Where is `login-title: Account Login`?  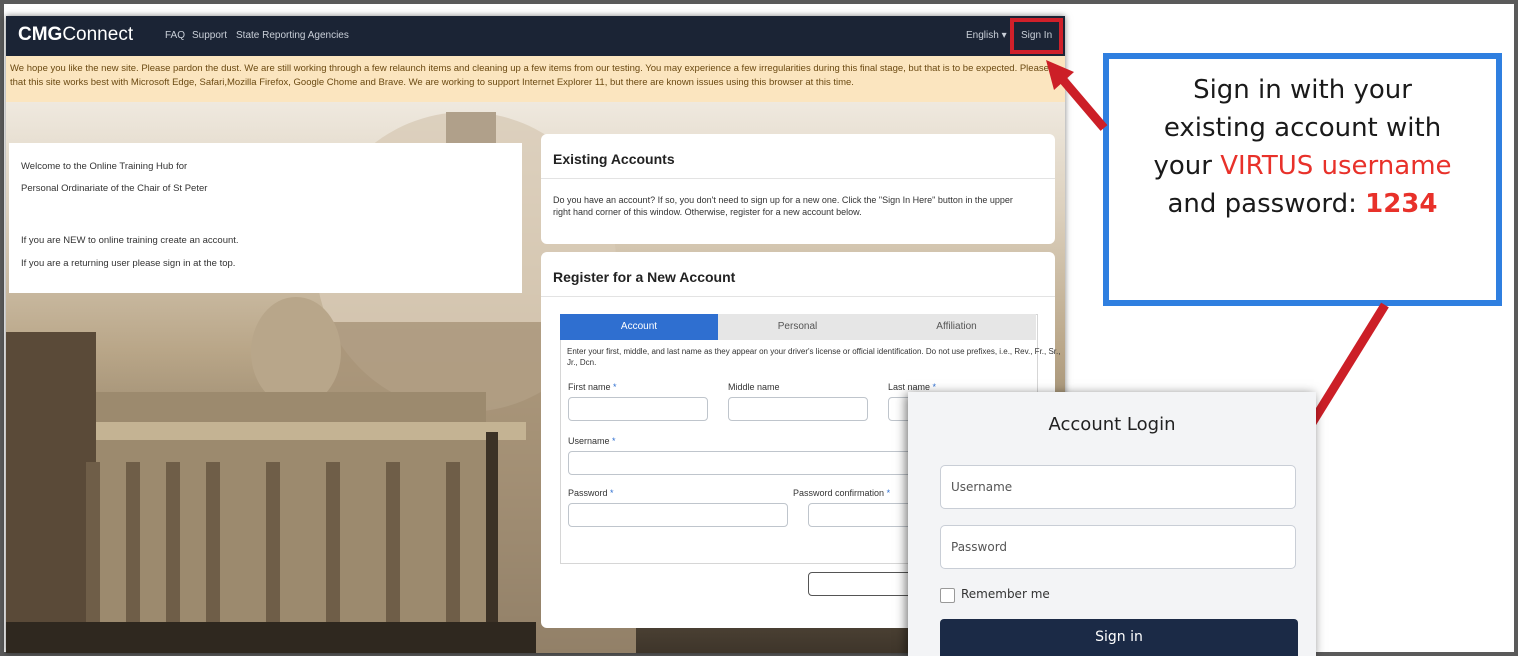 login-title: Account Login is located at coordinates (1112, 424).